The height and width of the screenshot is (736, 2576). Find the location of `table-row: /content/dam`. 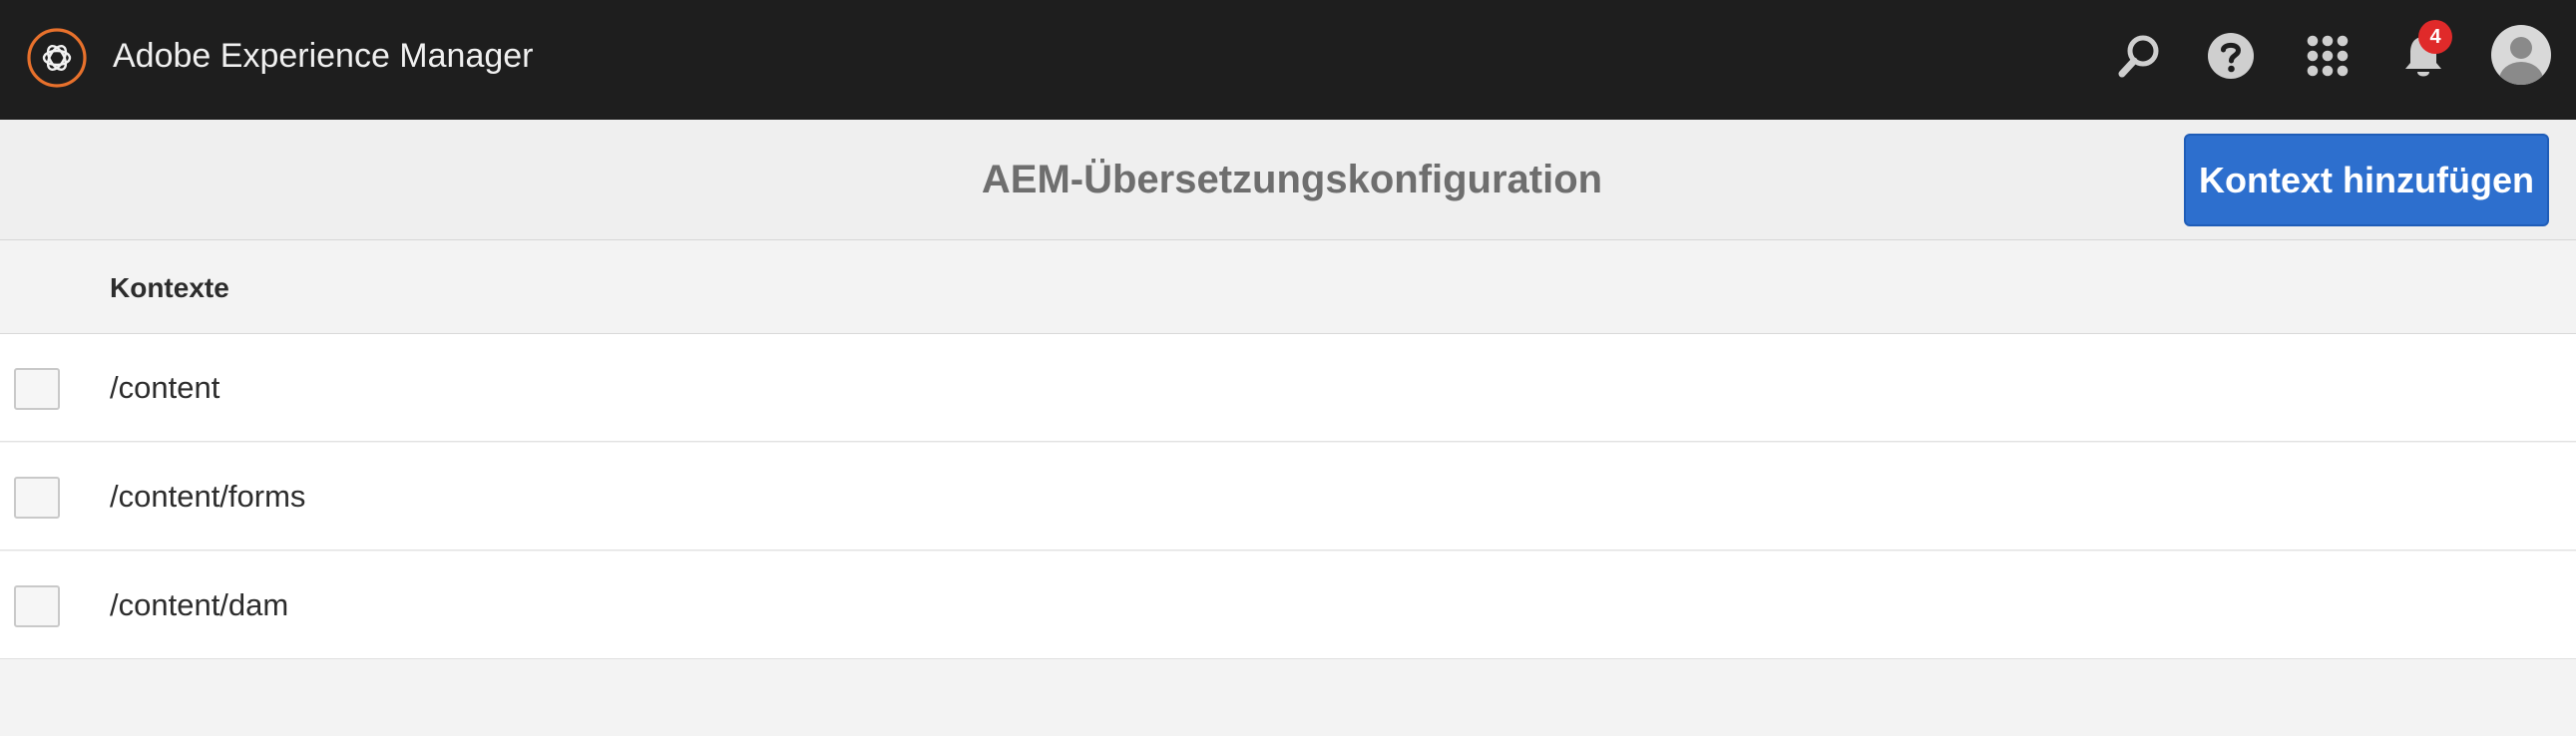

table-row: /content/dam is located at coordinates (1288, 605).